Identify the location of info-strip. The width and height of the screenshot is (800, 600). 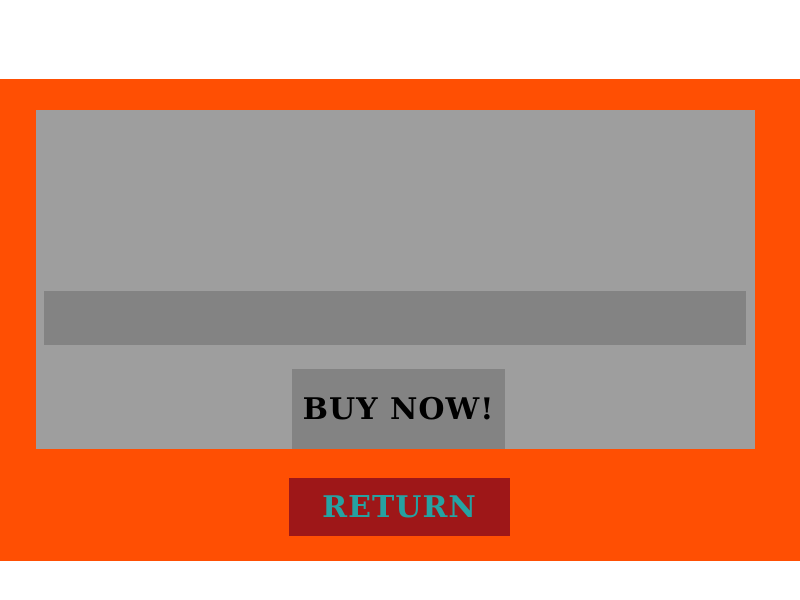
(395, 318).